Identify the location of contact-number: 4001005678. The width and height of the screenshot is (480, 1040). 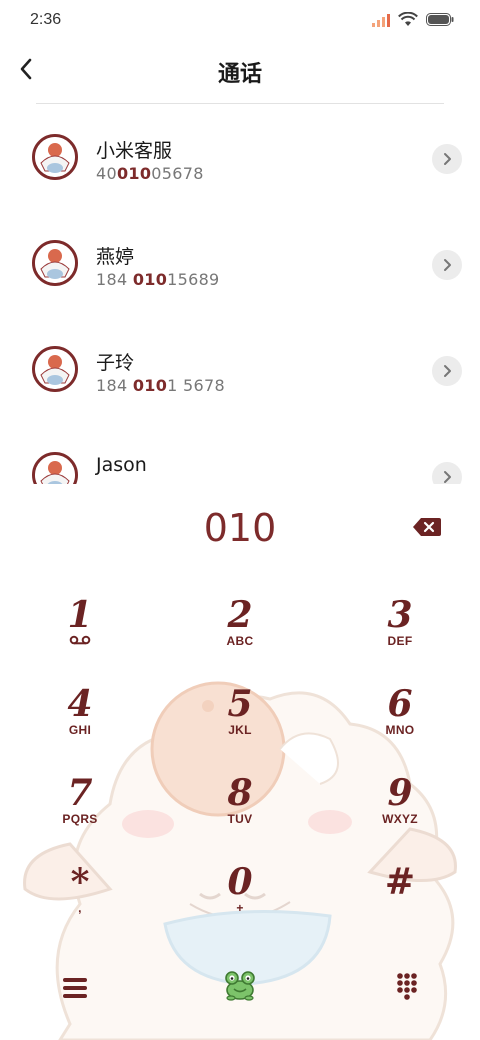
(150, 173).